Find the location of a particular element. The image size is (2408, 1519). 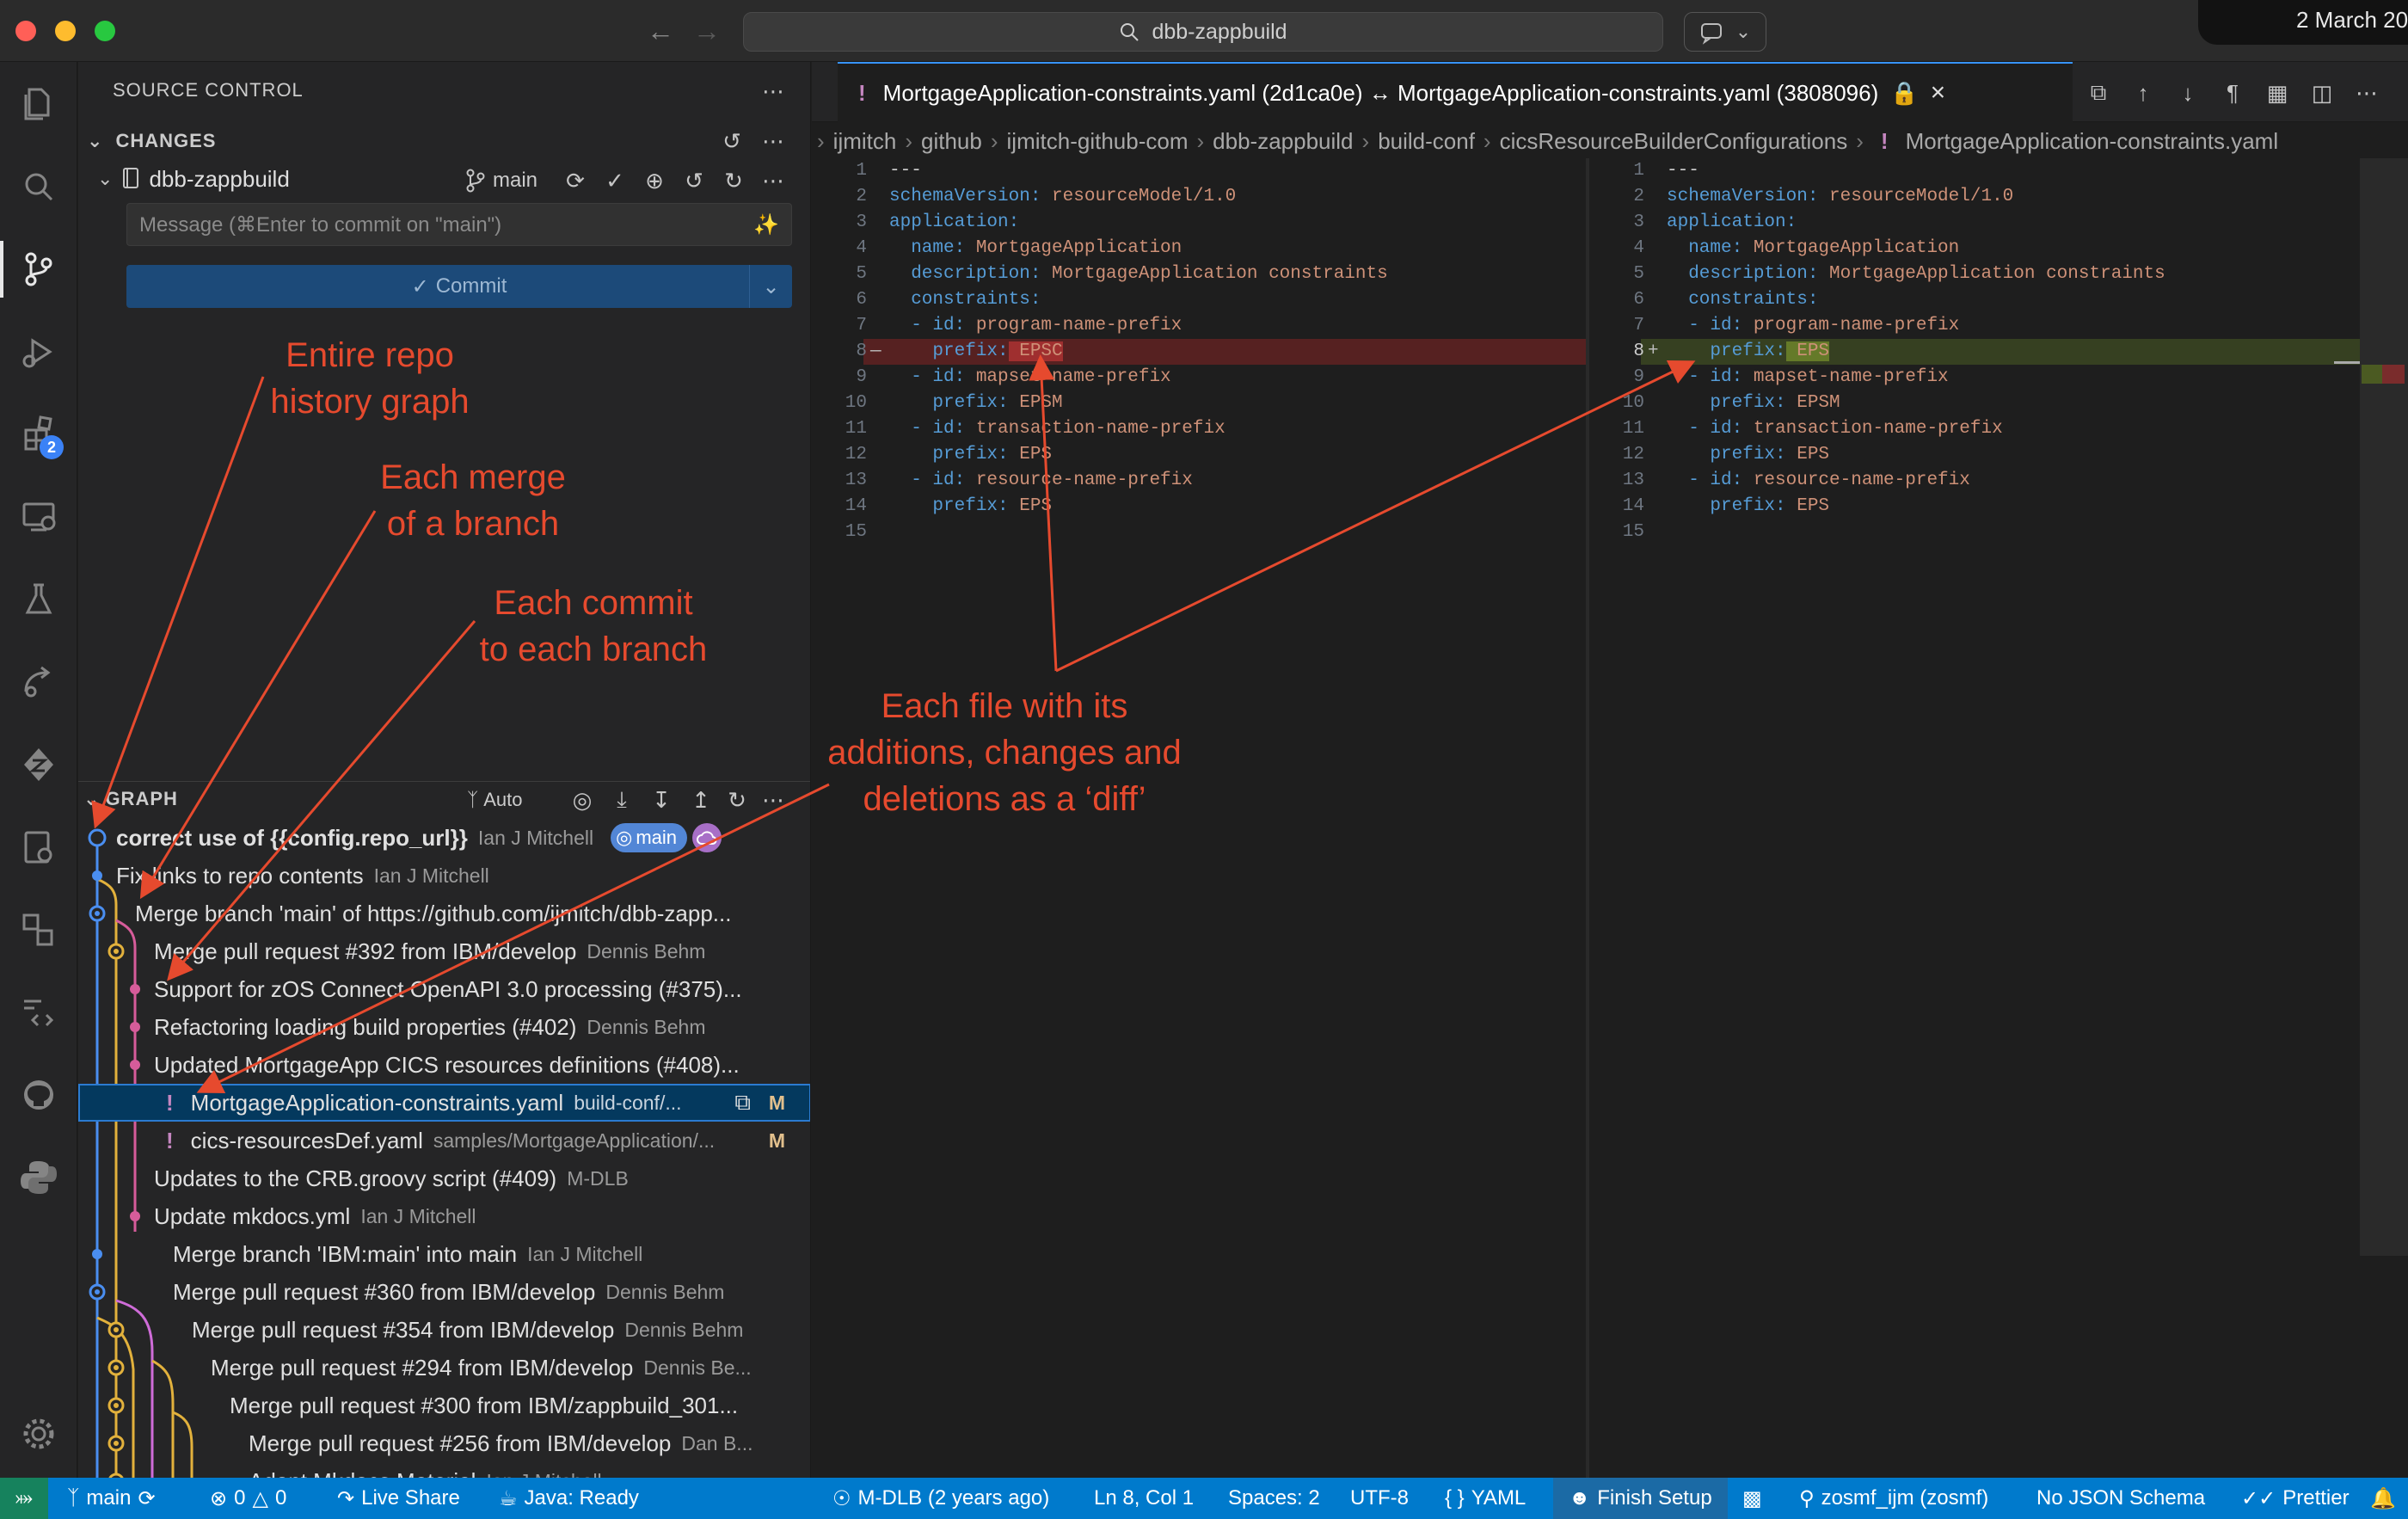

repo-more-icon: ⋯ is located at coordinates (773, 180).